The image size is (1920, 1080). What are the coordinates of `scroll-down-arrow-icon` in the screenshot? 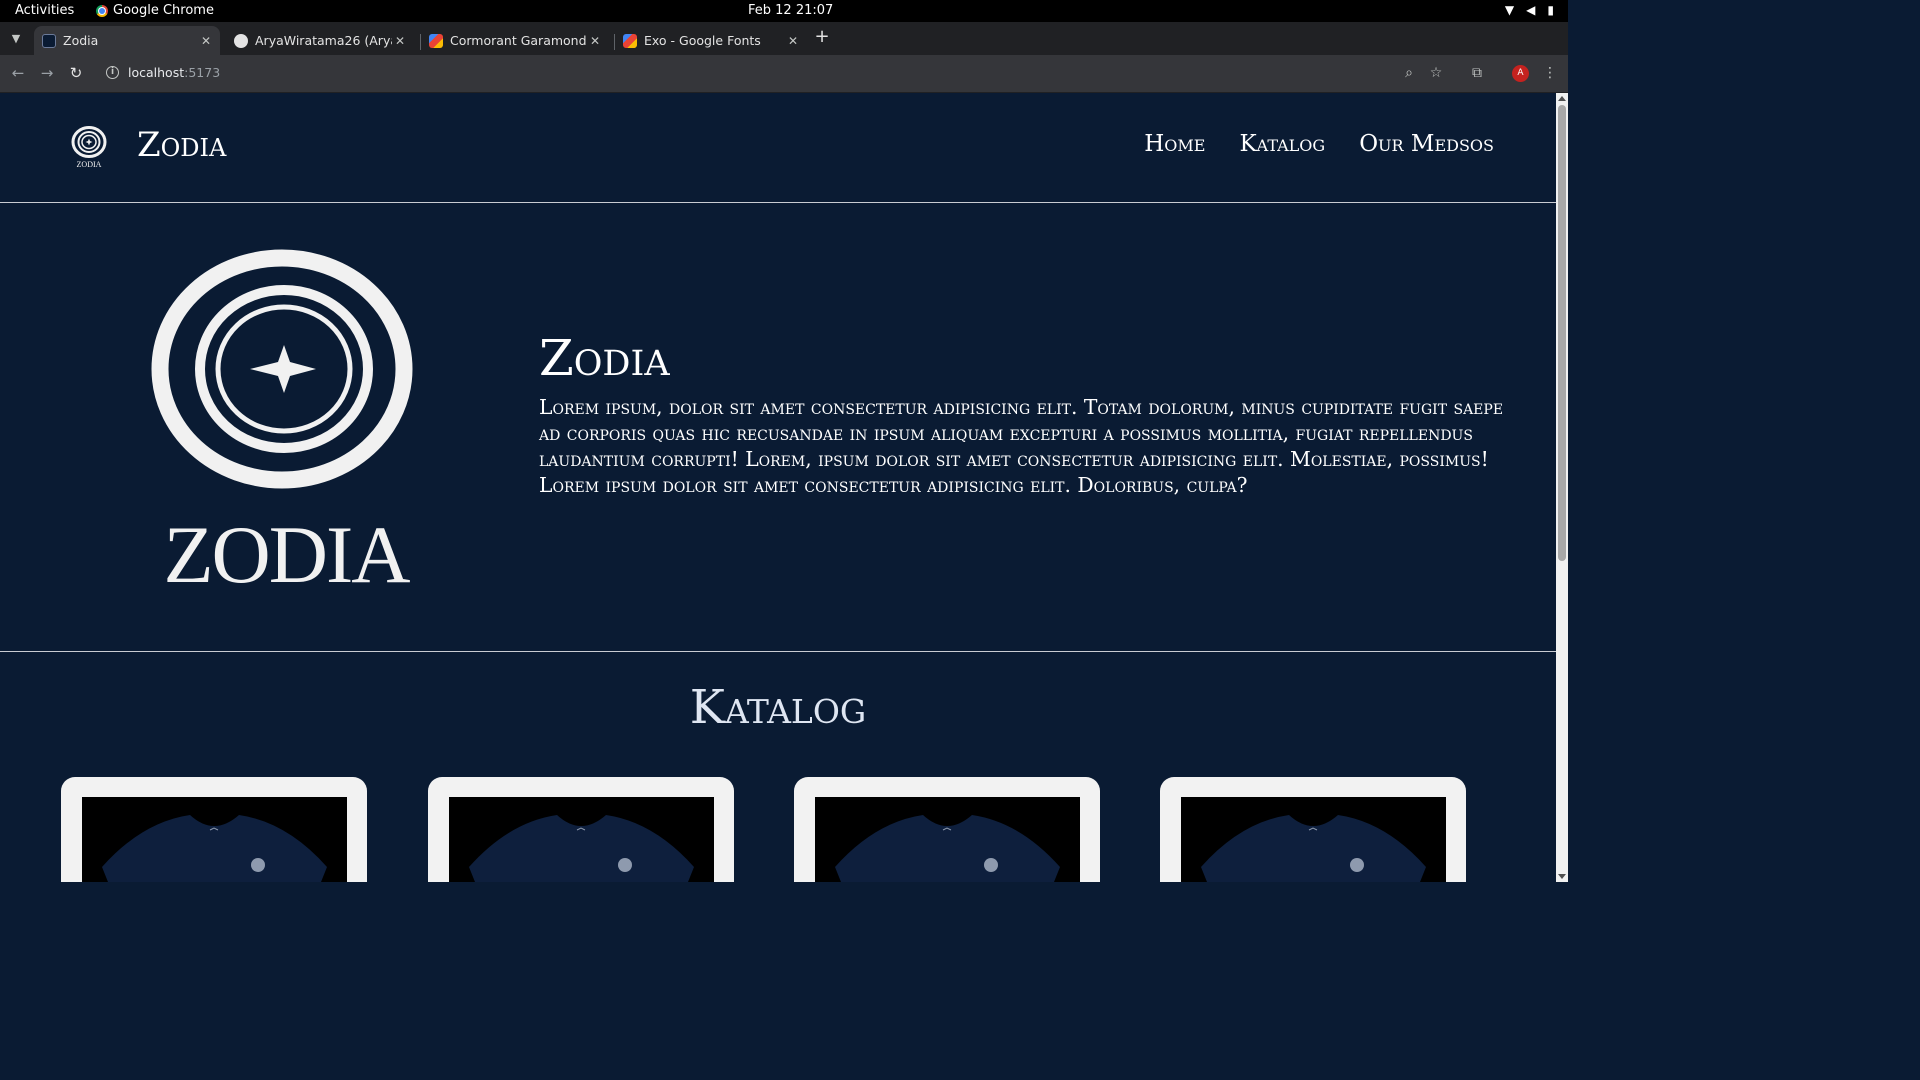 It's located at (1562, 876).